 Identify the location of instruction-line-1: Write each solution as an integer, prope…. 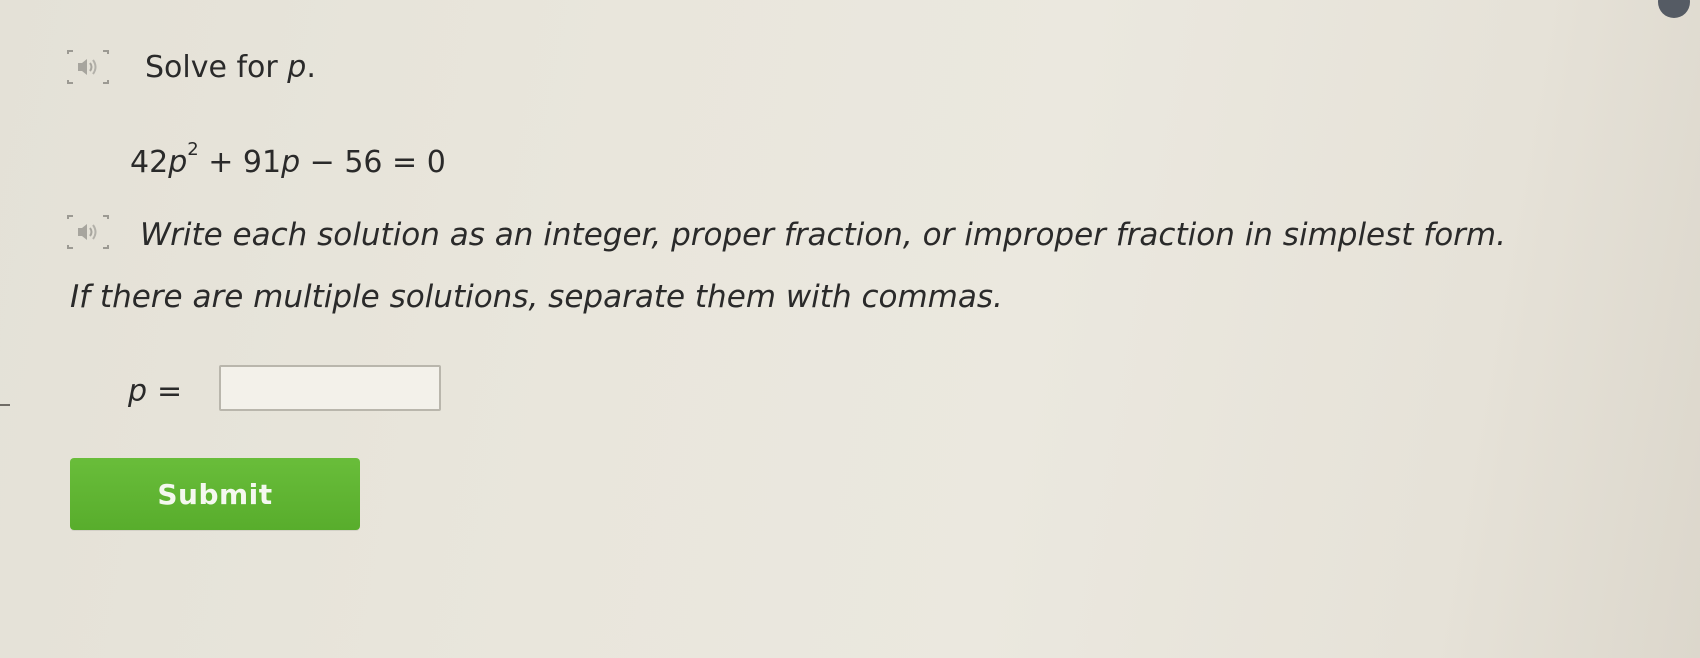
(823, 235).